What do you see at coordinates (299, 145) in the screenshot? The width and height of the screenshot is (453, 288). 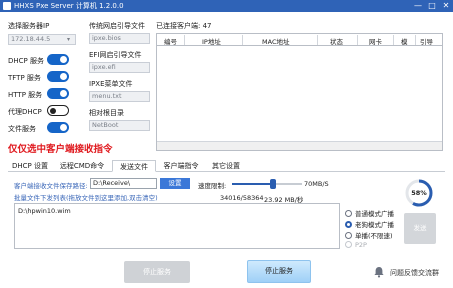 I see `horizontal-scrollbar` at bounding box center [299, 145].